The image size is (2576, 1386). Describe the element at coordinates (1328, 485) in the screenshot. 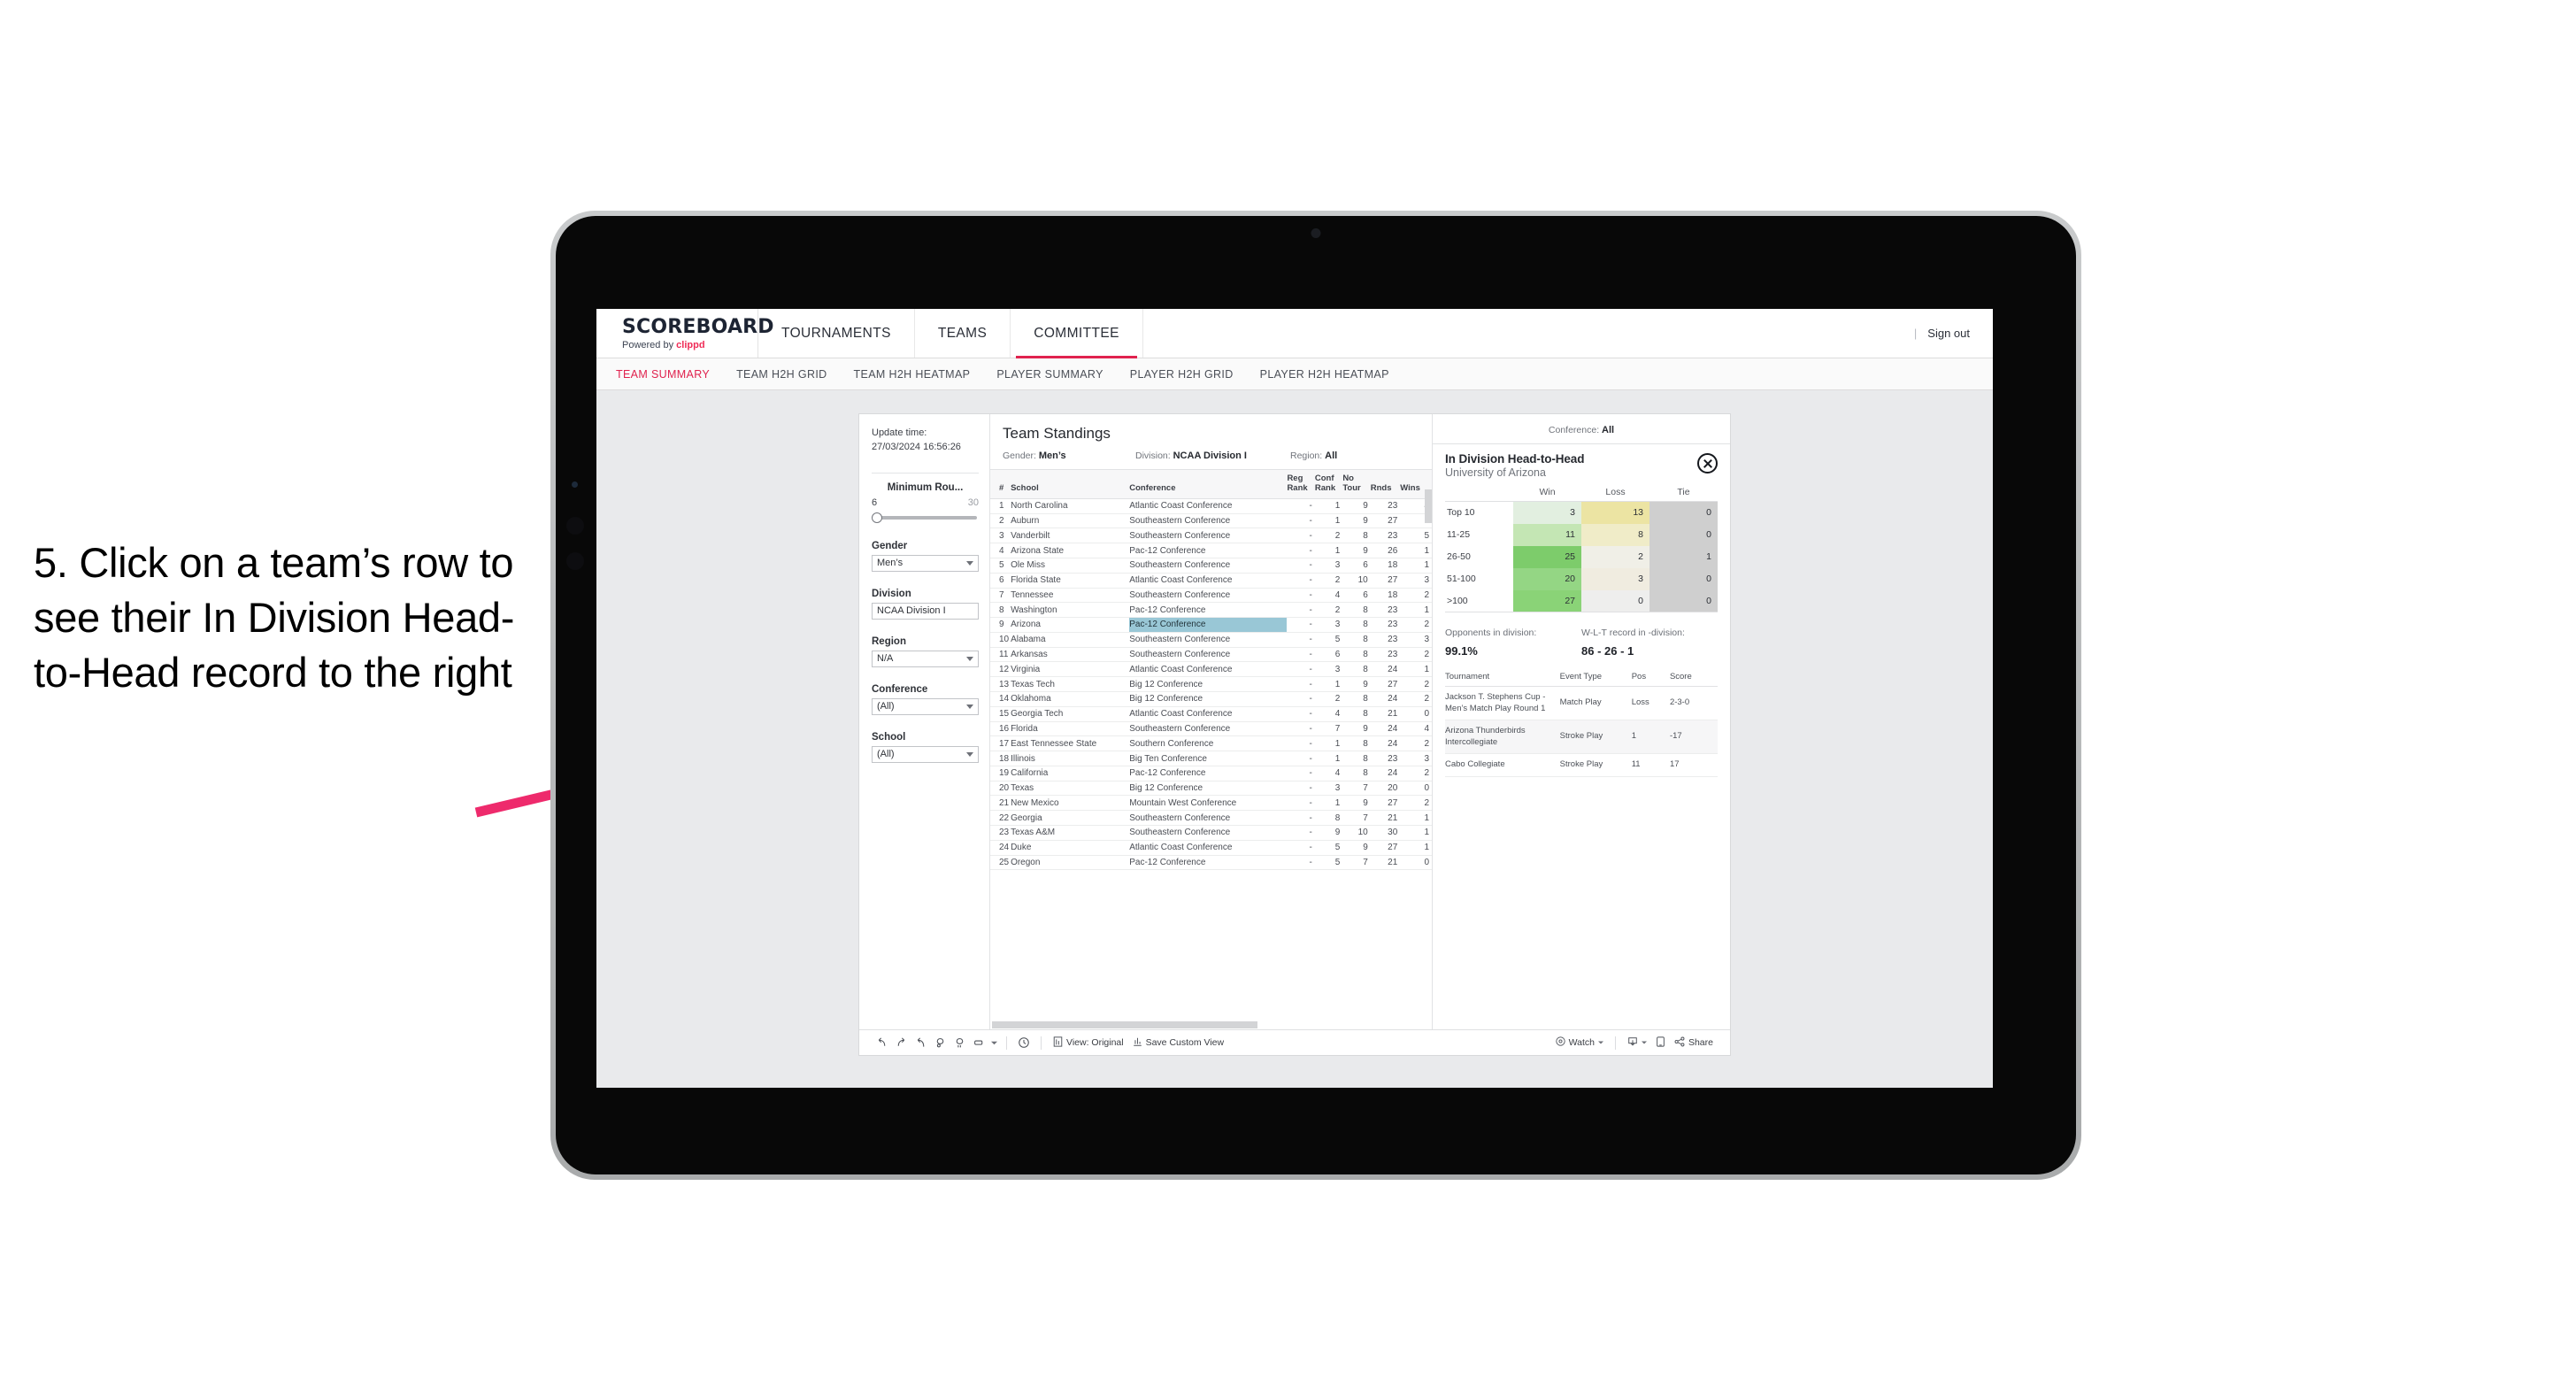

I see `col-conf-rank: Conf Rank` at that location.